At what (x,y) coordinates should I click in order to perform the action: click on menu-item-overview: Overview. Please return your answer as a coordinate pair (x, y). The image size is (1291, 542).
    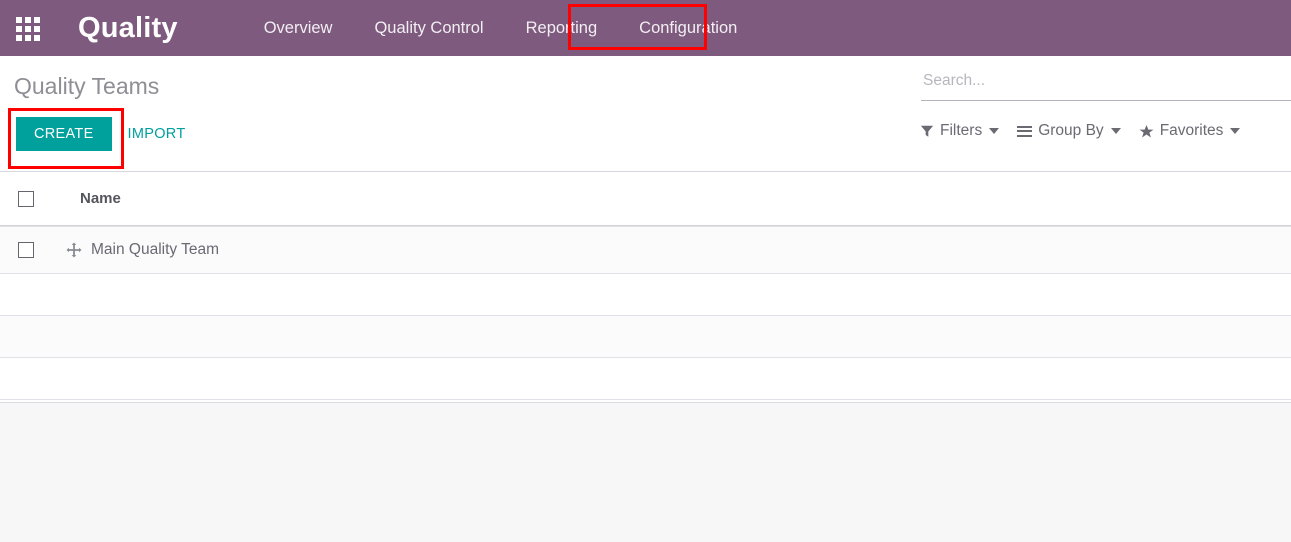
    Looking at the image, I should click on (298, 28).